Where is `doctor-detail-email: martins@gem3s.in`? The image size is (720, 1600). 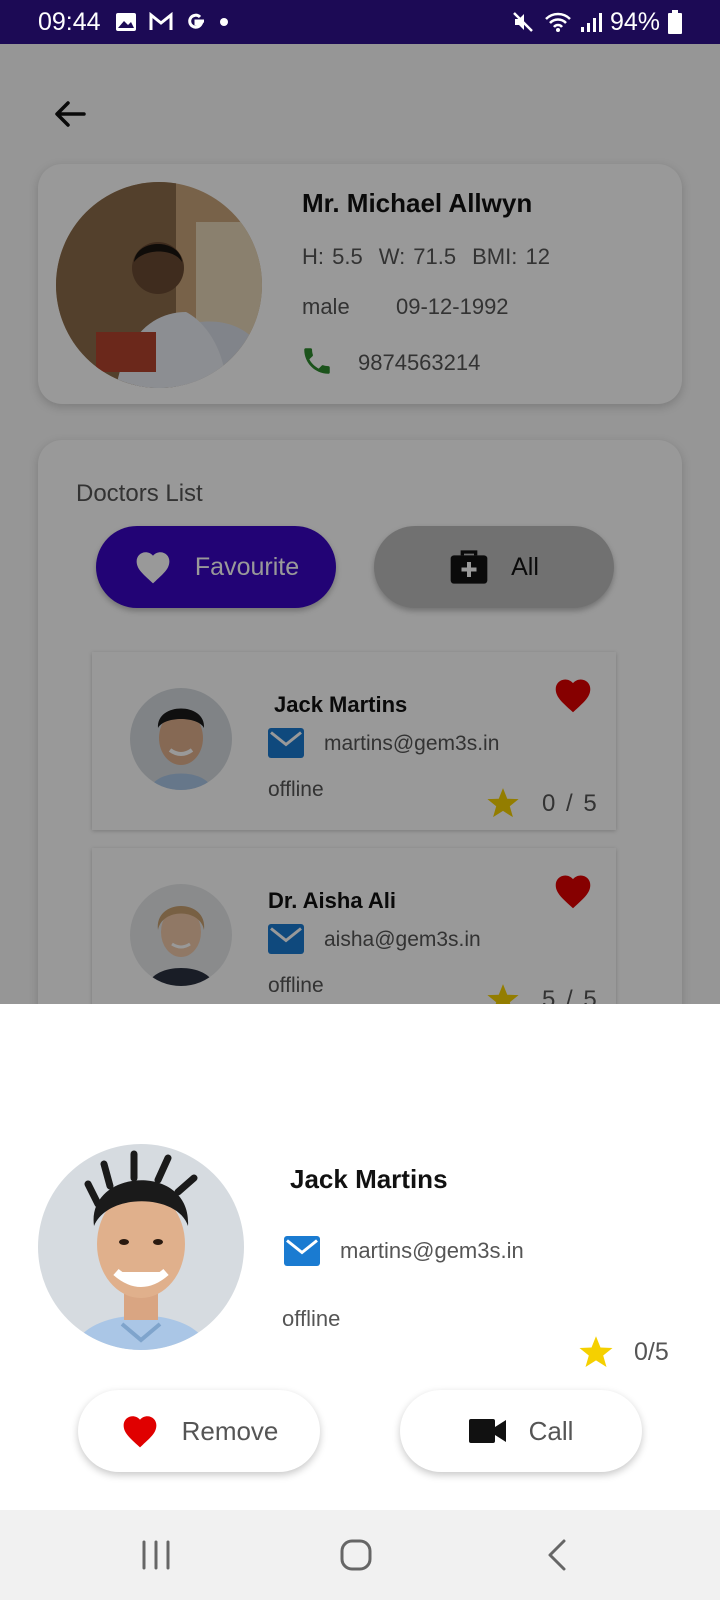 doctor-detail-email: martins@gem3s.in is located at coordinates (432, 1250).